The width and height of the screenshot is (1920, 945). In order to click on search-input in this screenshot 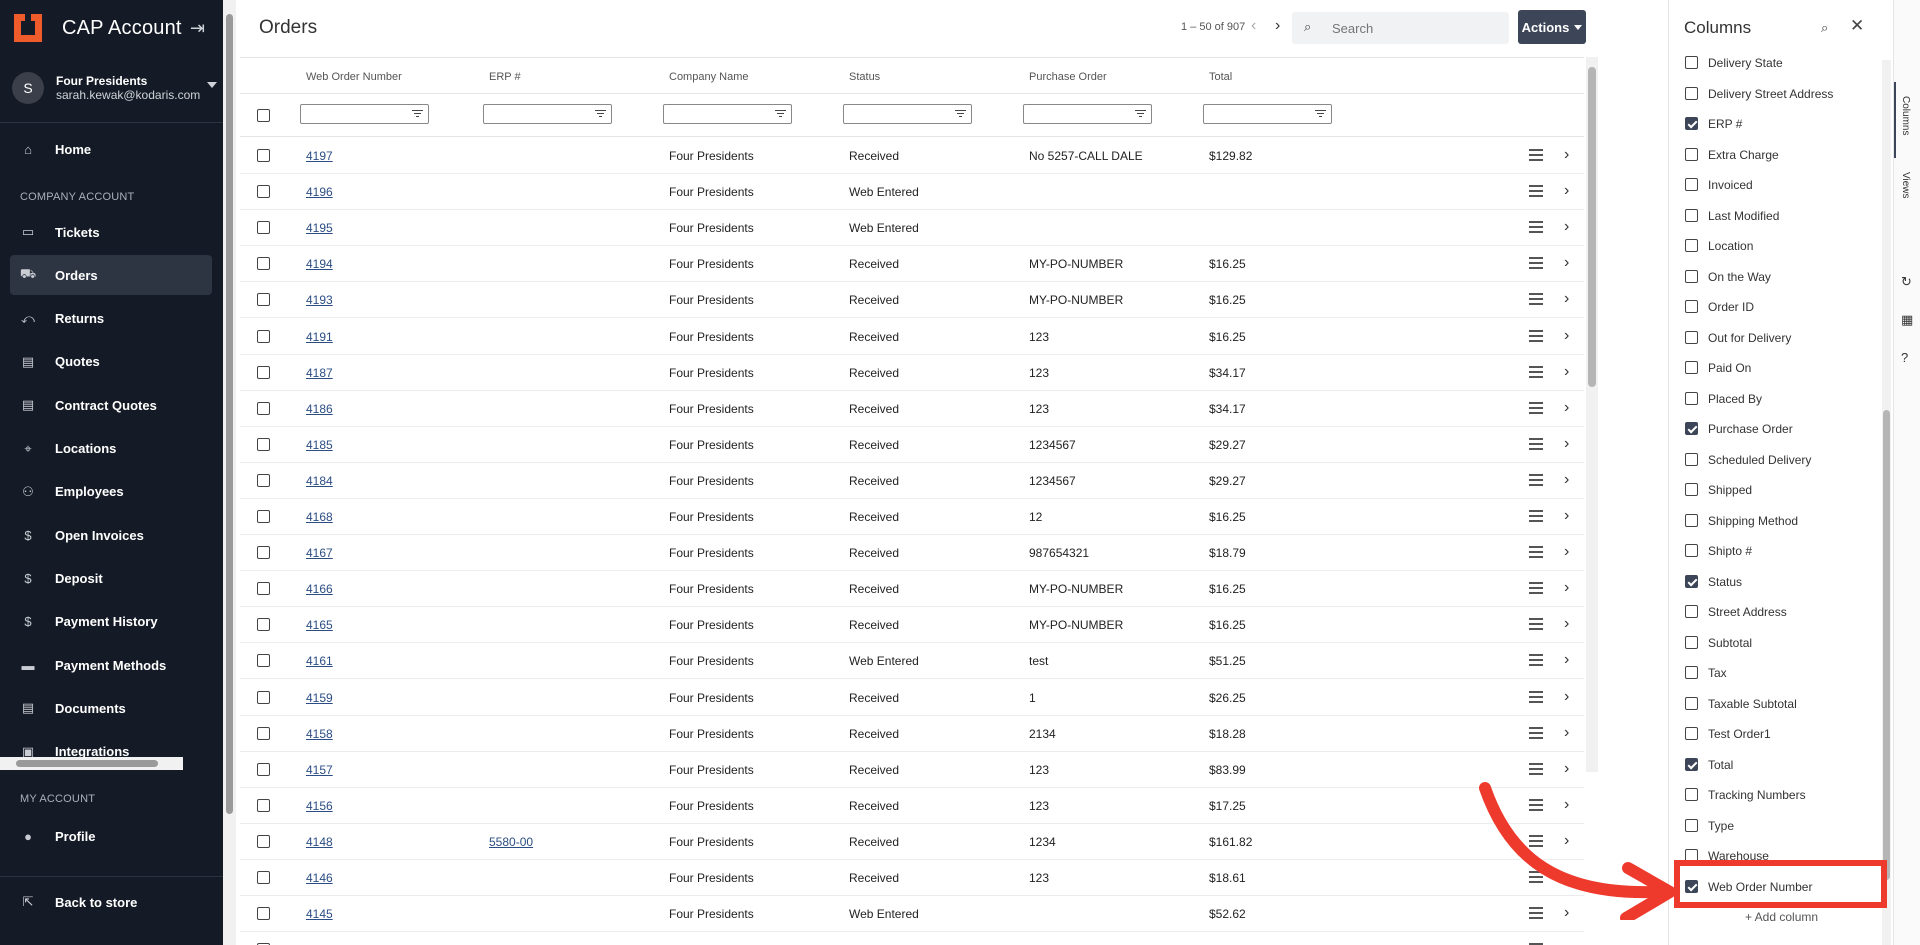, I will do `click(1417, 28)`.